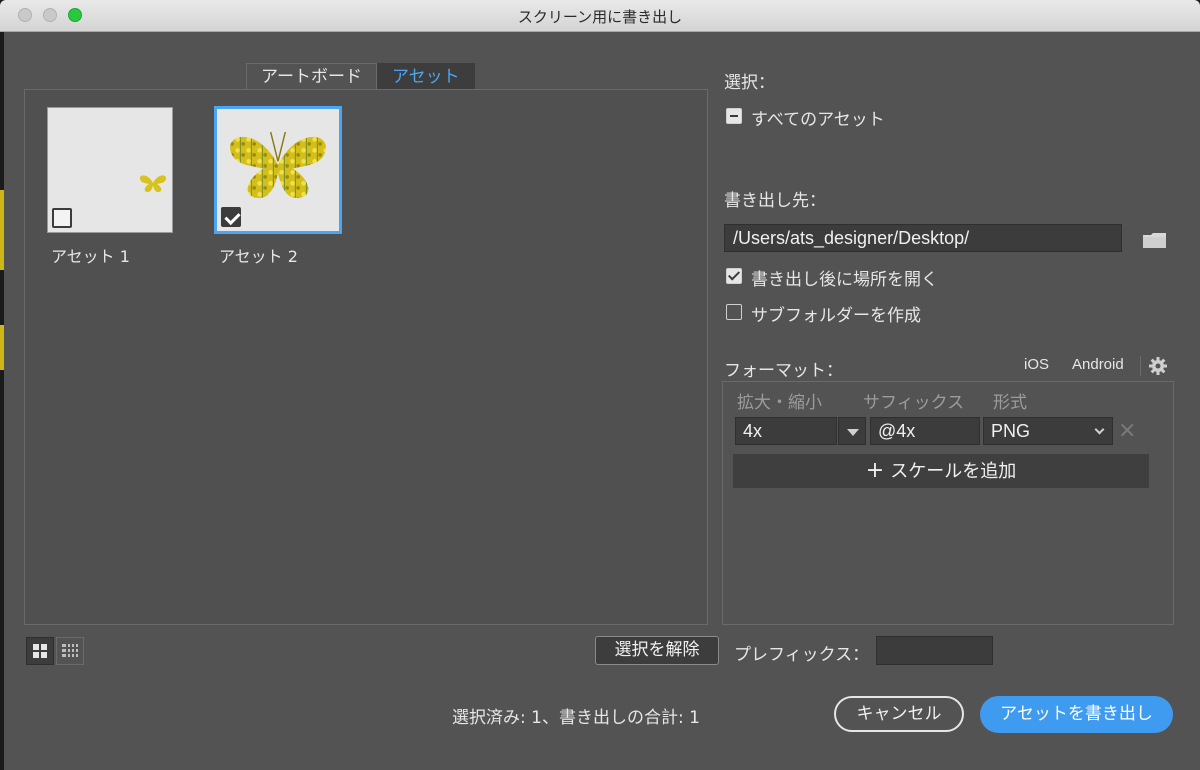 The image size is (1200, 770). I want to click on ios-preset-button: iOS, so click(1036, 364).